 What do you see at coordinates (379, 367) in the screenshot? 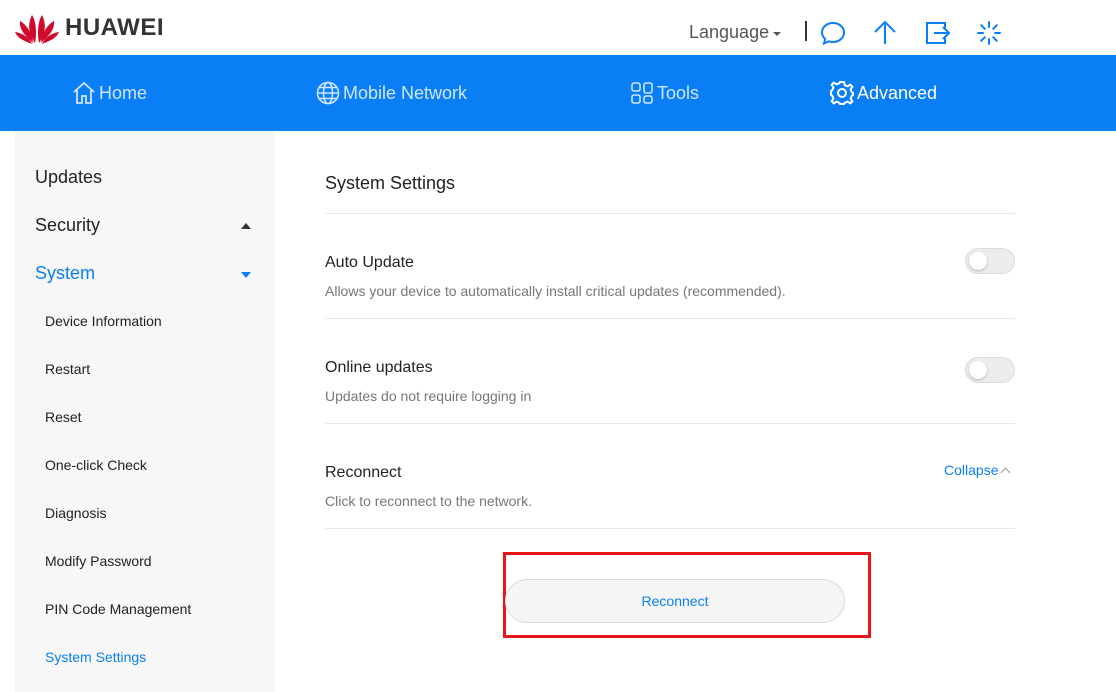
I see `online-updates-title: Online updates` at bounding box center [379, 367].